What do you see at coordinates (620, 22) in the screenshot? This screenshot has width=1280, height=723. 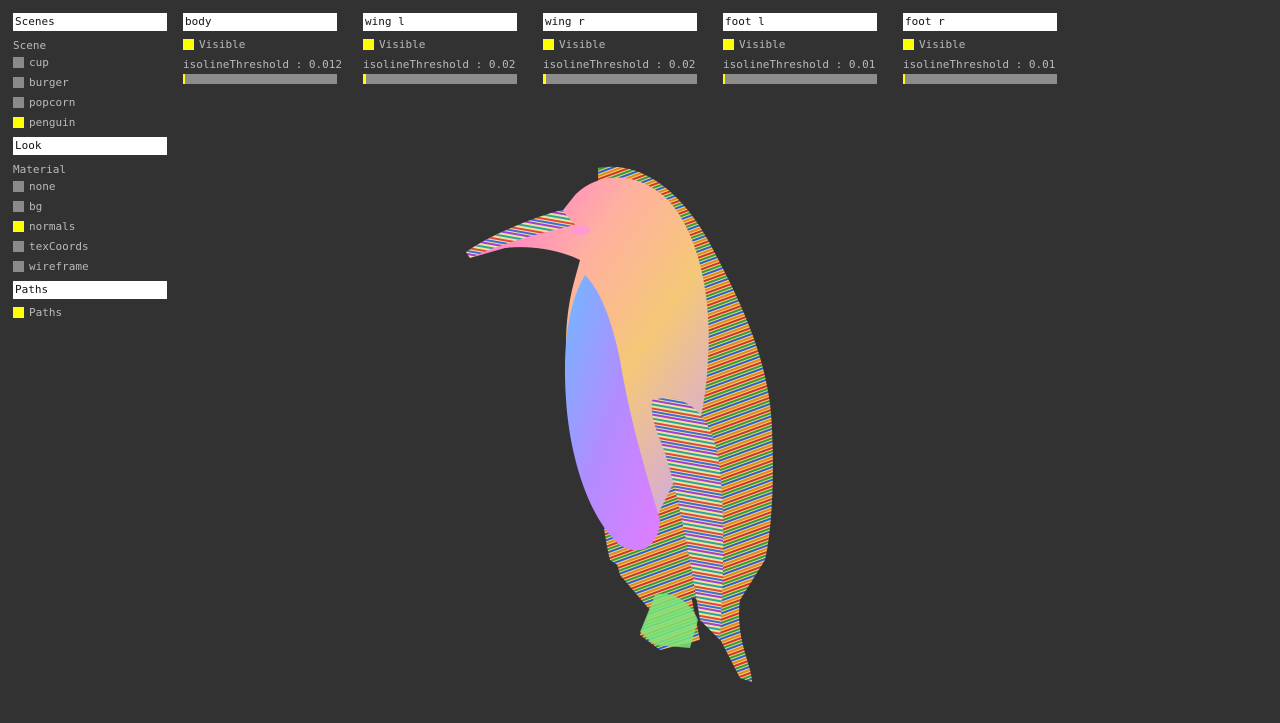 I see `part-panel-header: wing r` at bounding box center [620, 22].